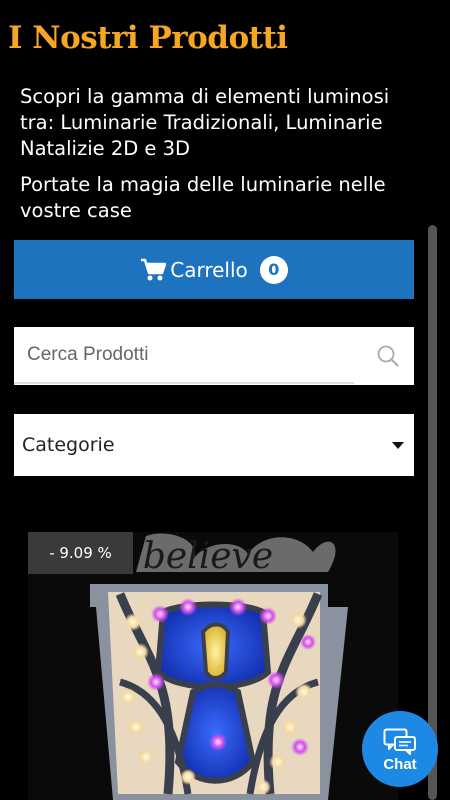  What do you see at coordinates (208, 556) in the screenshot?
I see `product-image-text: believe` at bounding box center [208, 556].